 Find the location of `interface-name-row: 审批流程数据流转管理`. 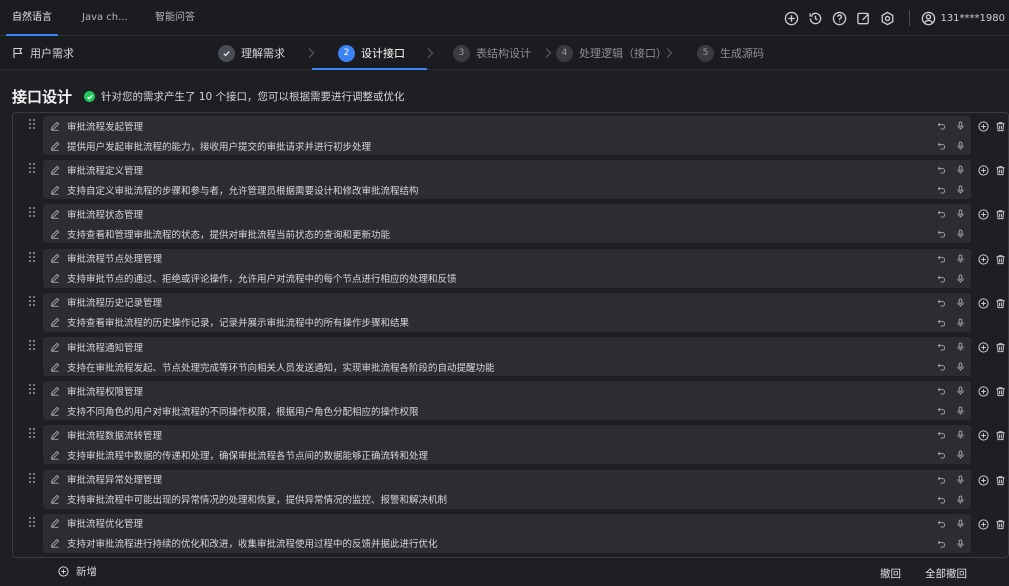

interface-name-row: 审批流程数据流转管理 is located at coordinates (507, 434).